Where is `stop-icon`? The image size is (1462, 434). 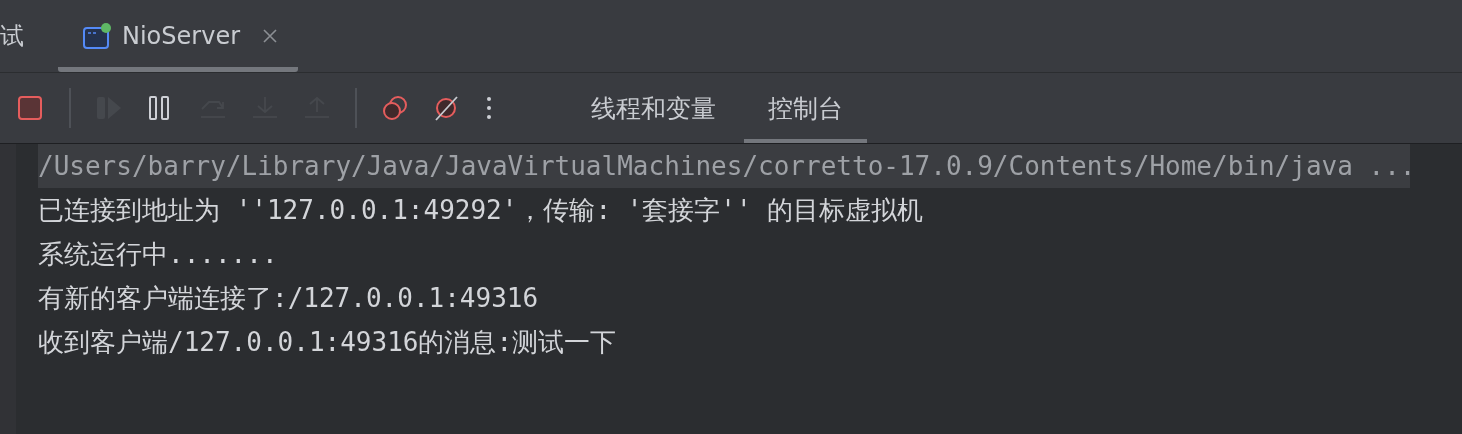
stop-icon is located at coordinates (31, 108).